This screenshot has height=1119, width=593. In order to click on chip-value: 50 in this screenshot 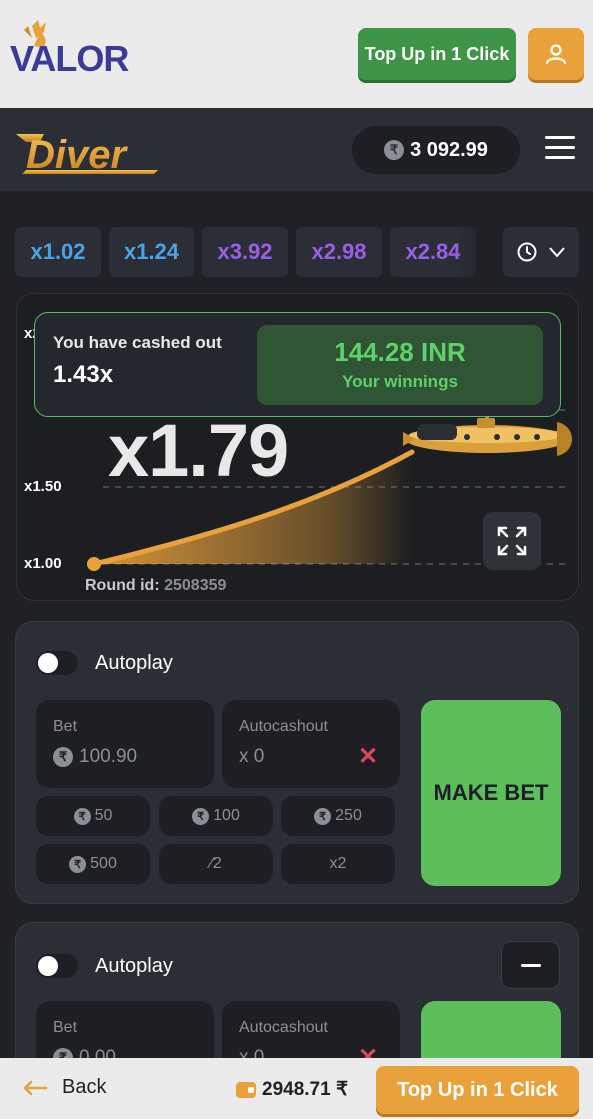, I will do `click(103, 815)`.